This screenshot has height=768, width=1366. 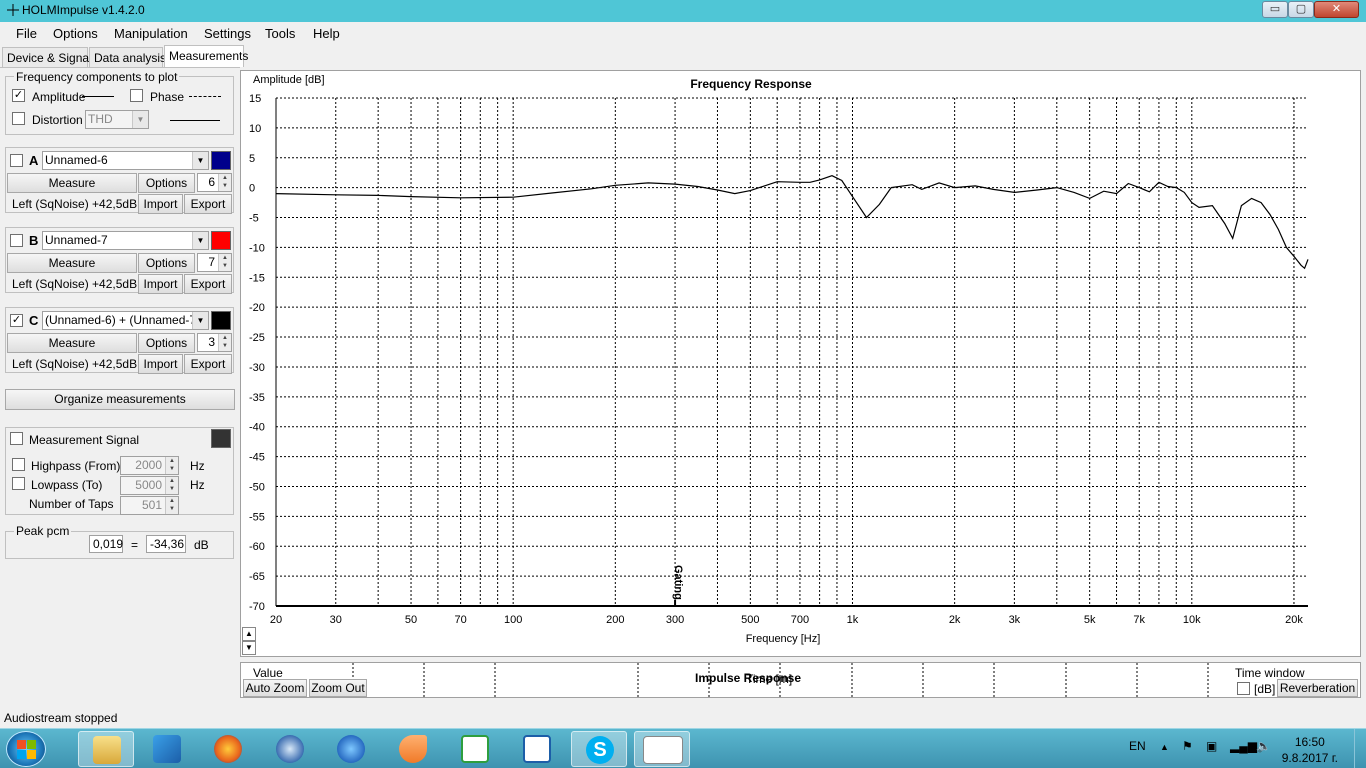 What do you see at coordinates (120, 399) in the screenshot?
I see `organize-measurements-button: Organize measurements` at bounding box center [120, 399].